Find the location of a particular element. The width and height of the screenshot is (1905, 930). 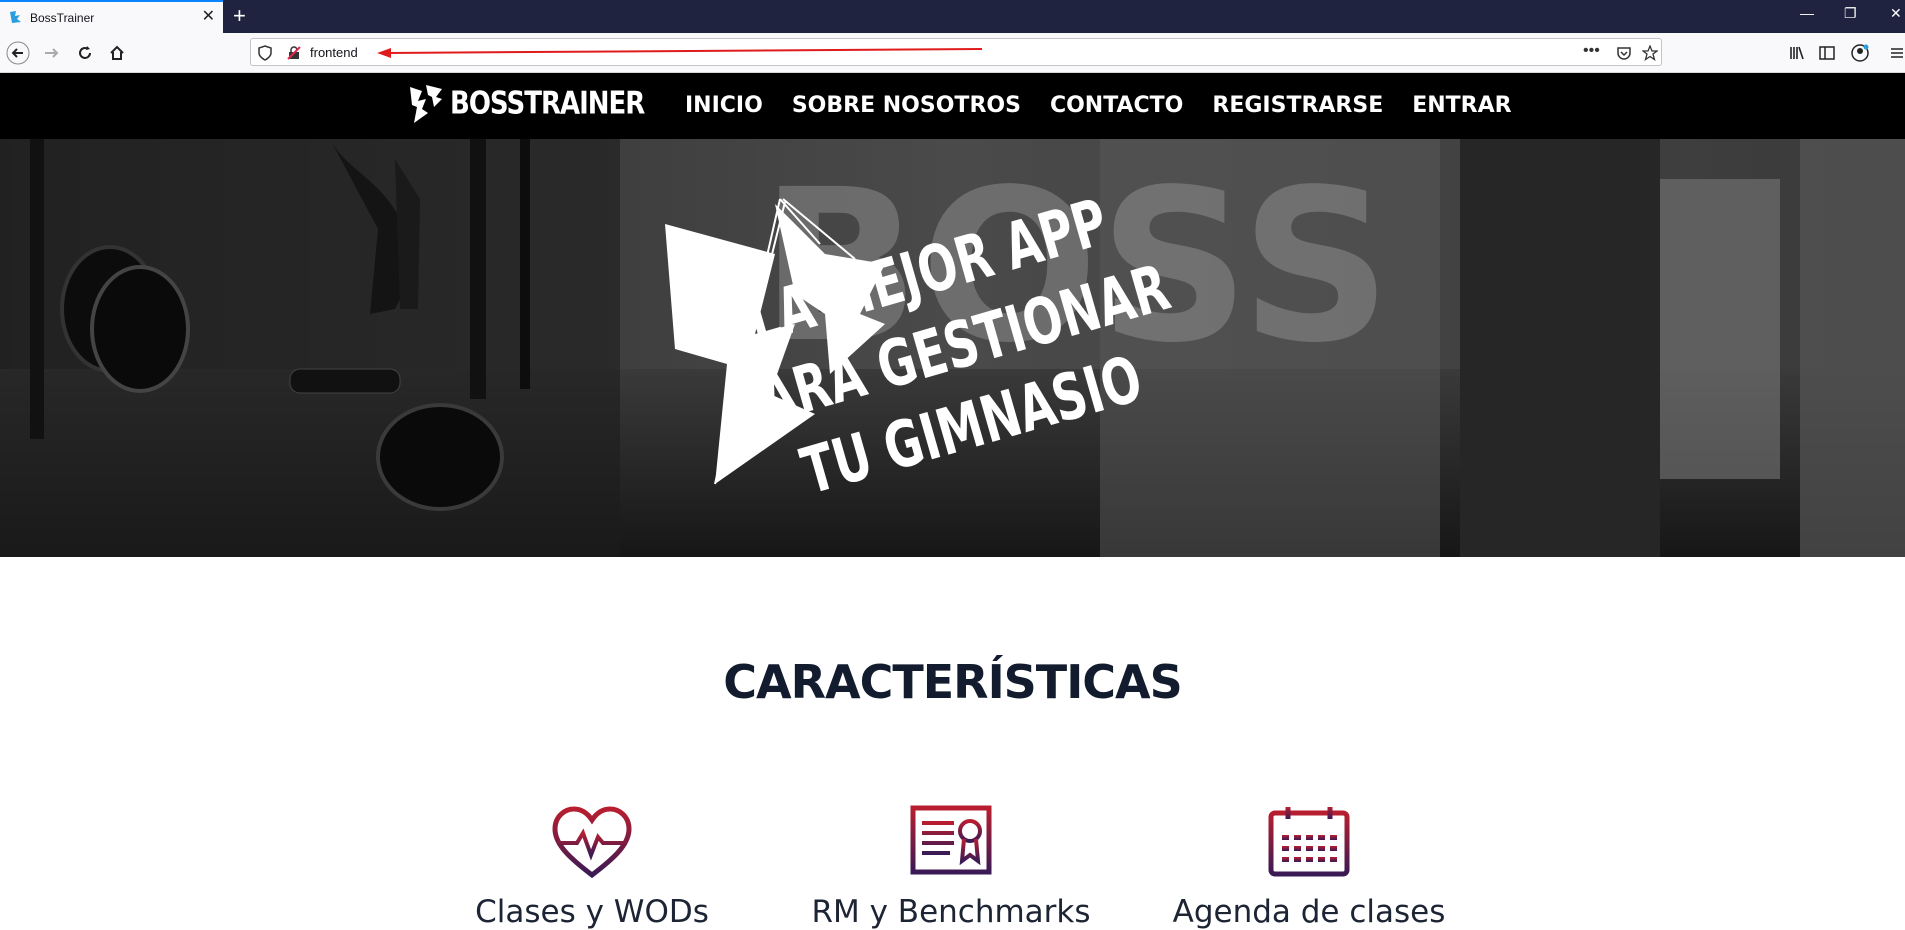

reload-icon is located at coordinates (85, 53).